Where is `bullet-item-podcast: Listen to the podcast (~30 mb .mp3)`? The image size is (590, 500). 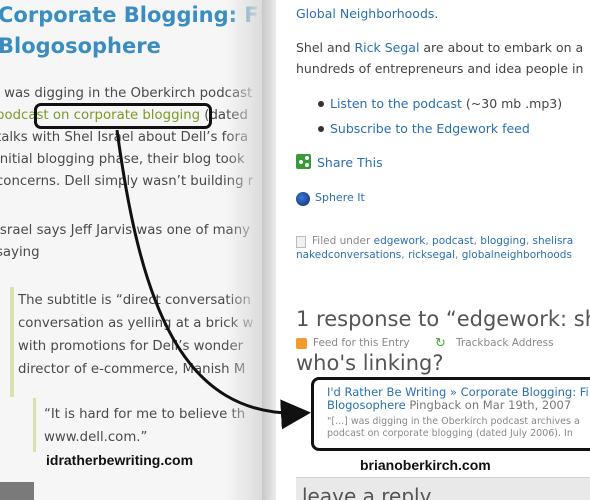
bullet-item-podcast: Listen to the podcast (~30 mb .mp3) is located at coordinates (446, 103).